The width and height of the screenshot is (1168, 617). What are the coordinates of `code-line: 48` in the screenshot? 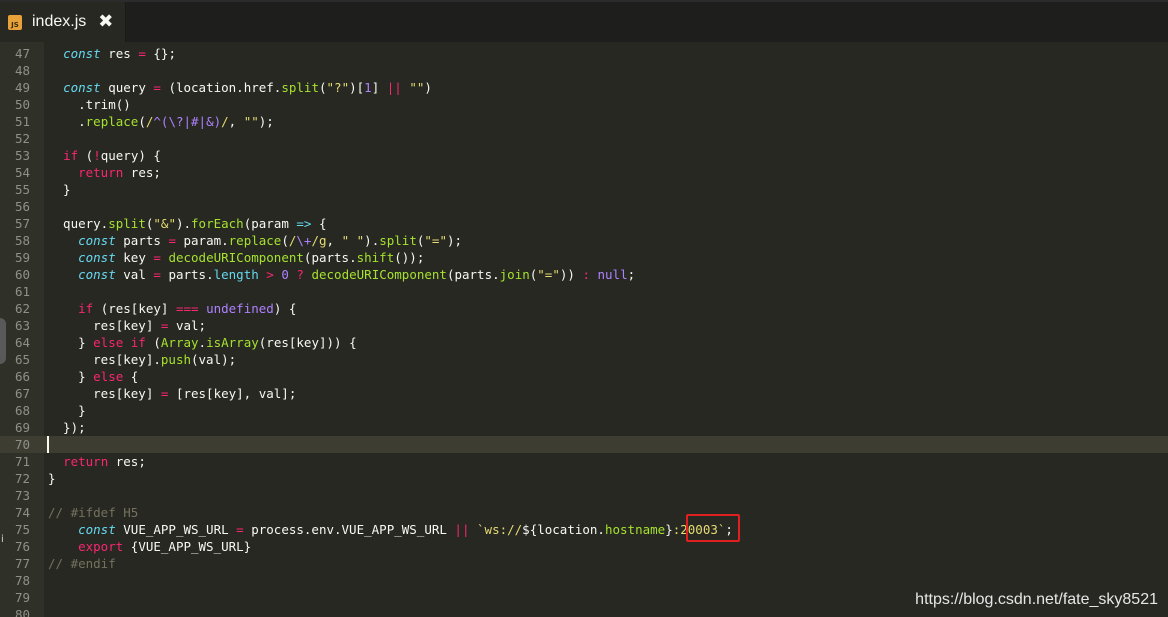 It's located at (584, 70).